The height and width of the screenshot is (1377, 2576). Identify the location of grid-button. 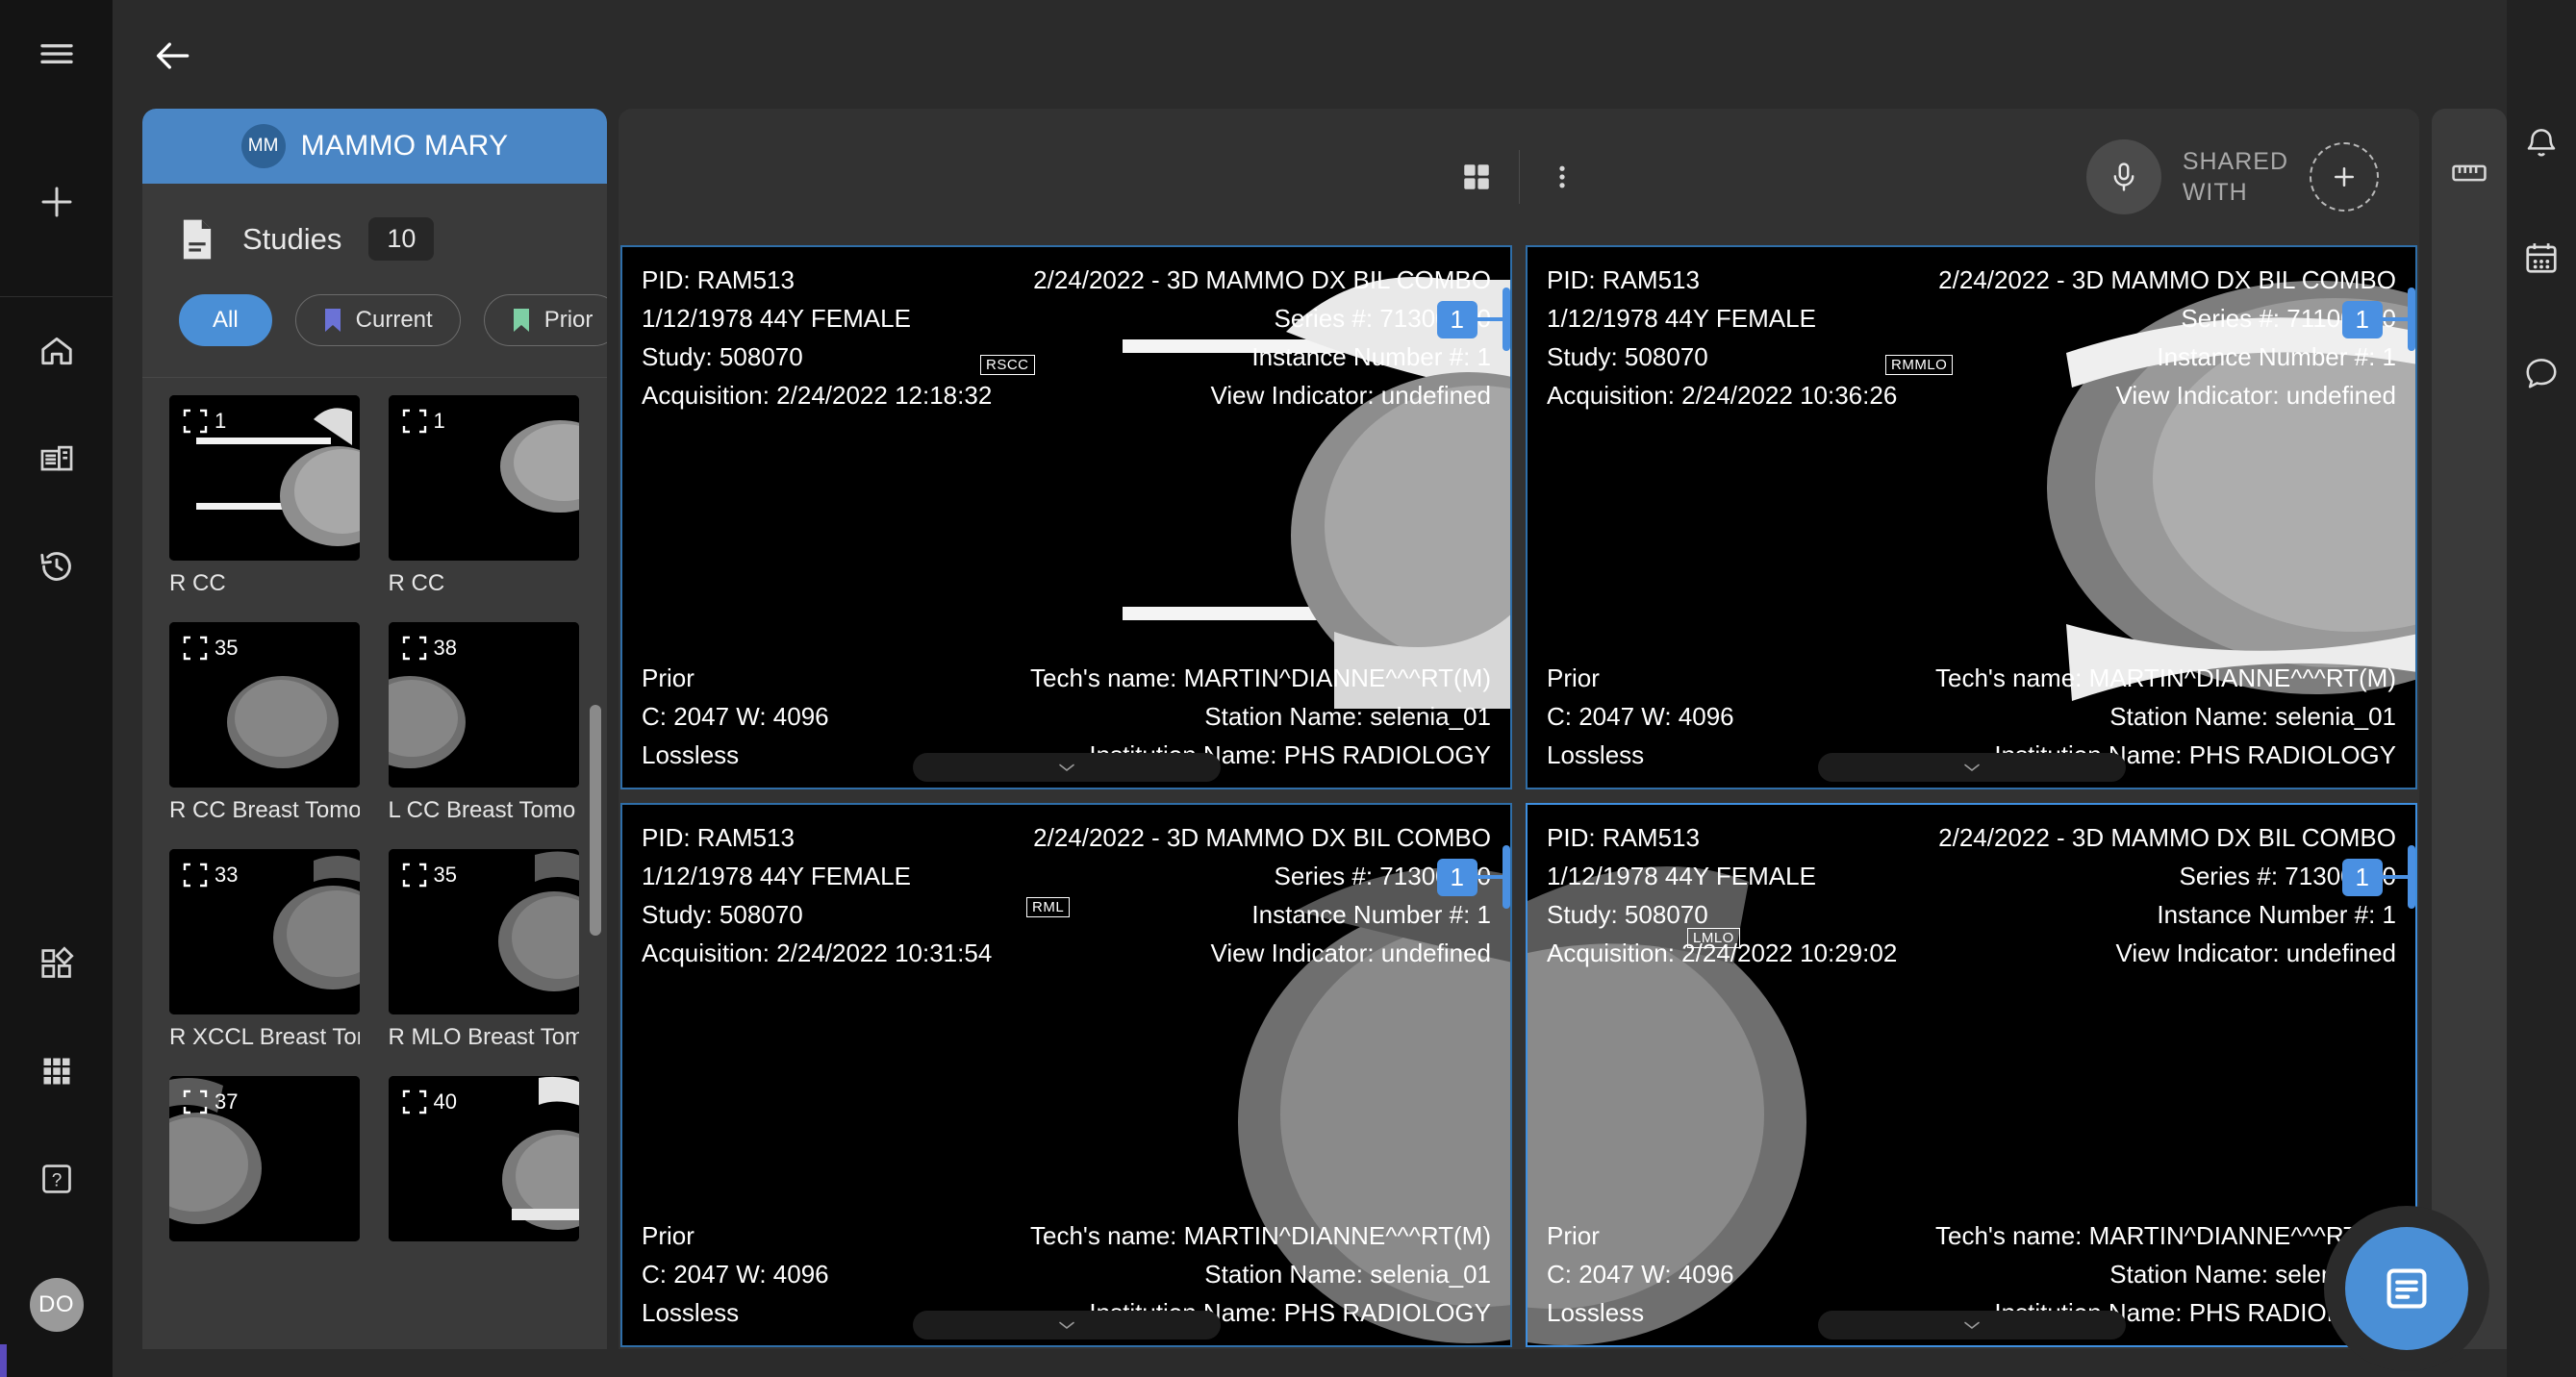
(56, 1071).